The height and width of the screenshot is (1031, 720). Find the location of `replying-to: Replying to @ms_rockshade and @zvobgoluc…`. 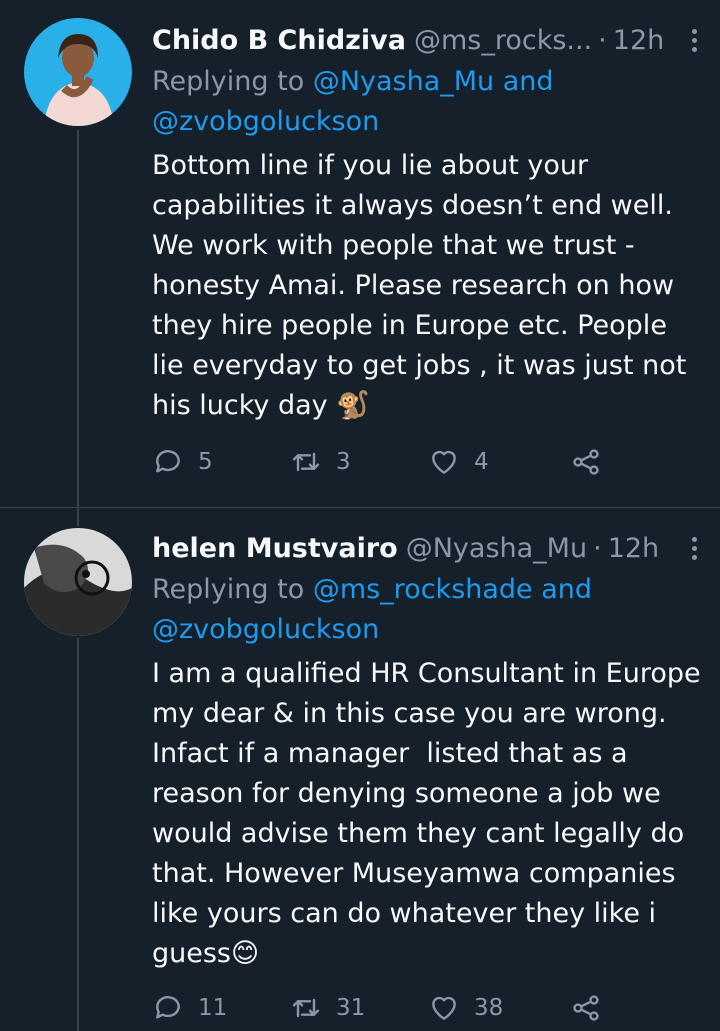

replying-to: Replying to @ms_rockshade and @zvobgoluc… is located at coordinates (429, 610).